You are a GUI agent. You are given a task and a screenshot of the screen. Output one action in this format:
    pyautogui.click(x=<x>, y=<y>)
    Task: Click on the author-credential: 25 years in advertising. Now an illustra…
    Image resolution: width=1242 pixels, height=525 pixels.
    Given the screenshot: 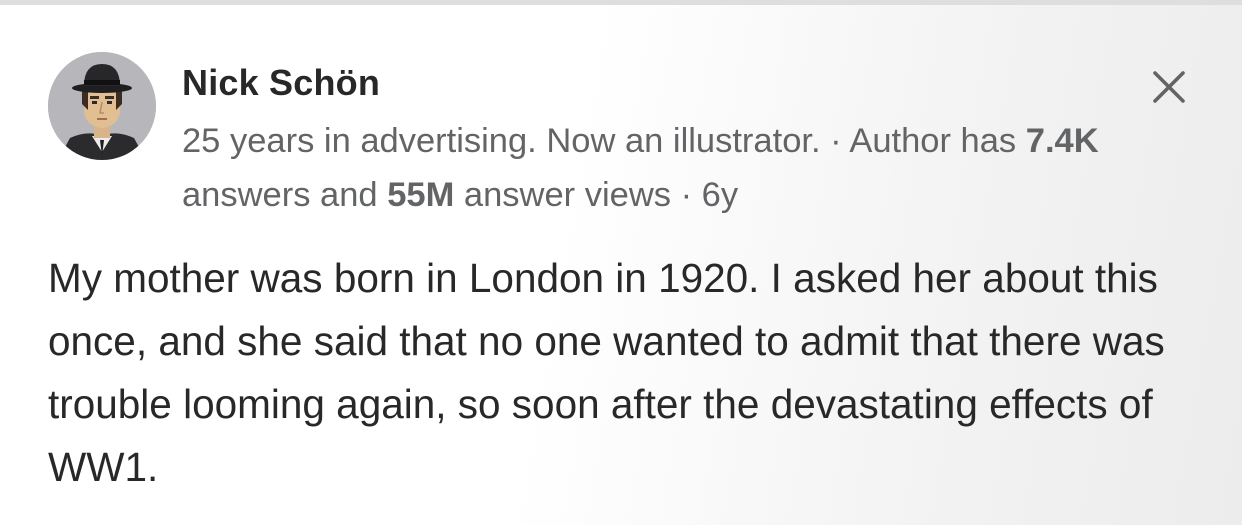 What is the action you would take?
    pyautogui.click(x=501, y=141)
    